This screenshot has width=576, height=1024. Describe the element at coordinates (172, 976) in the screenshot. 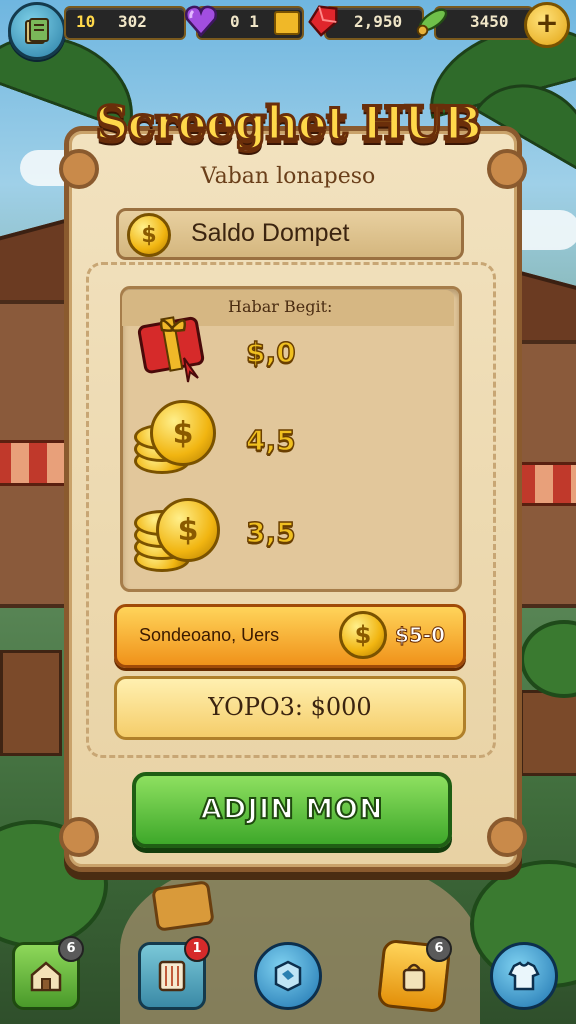

I see `scroll-icon` at that location.